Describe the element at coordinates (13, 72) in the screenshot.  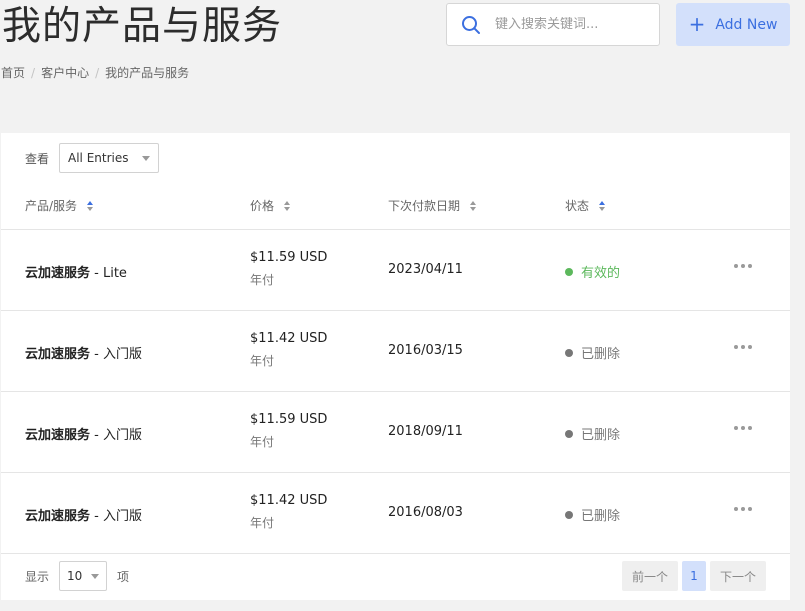
I see `breadcrumb-home: 首页` at that location.